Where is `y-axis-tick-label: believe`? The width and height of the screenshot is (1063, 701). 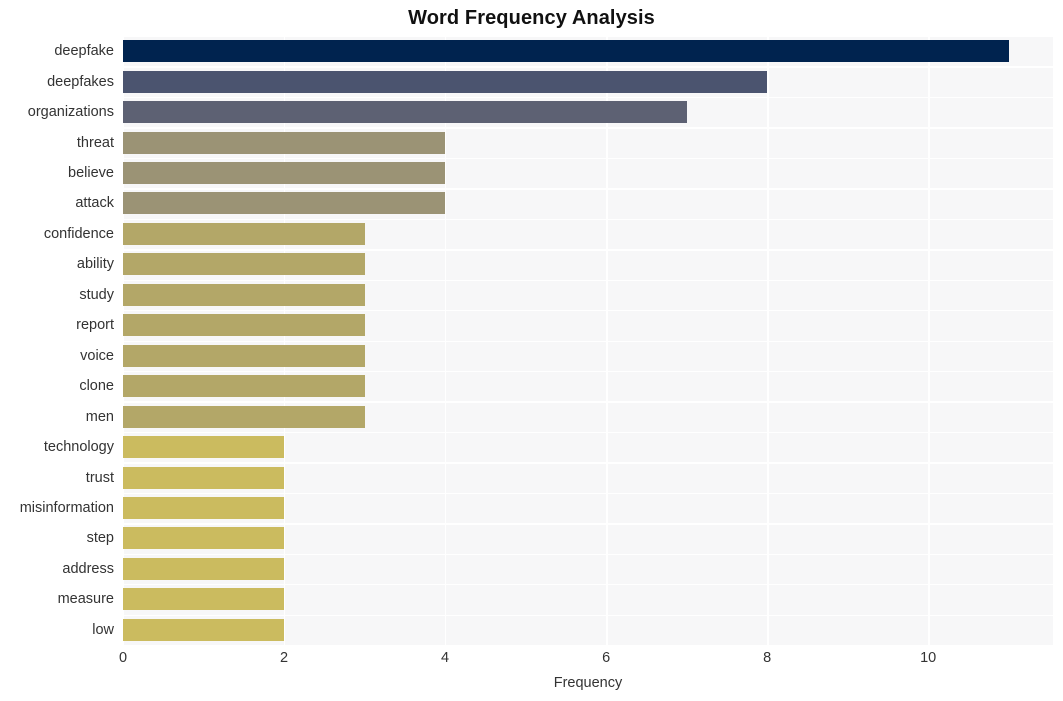
y-axis-tick-label: believe is located at coordinates (91, 173).